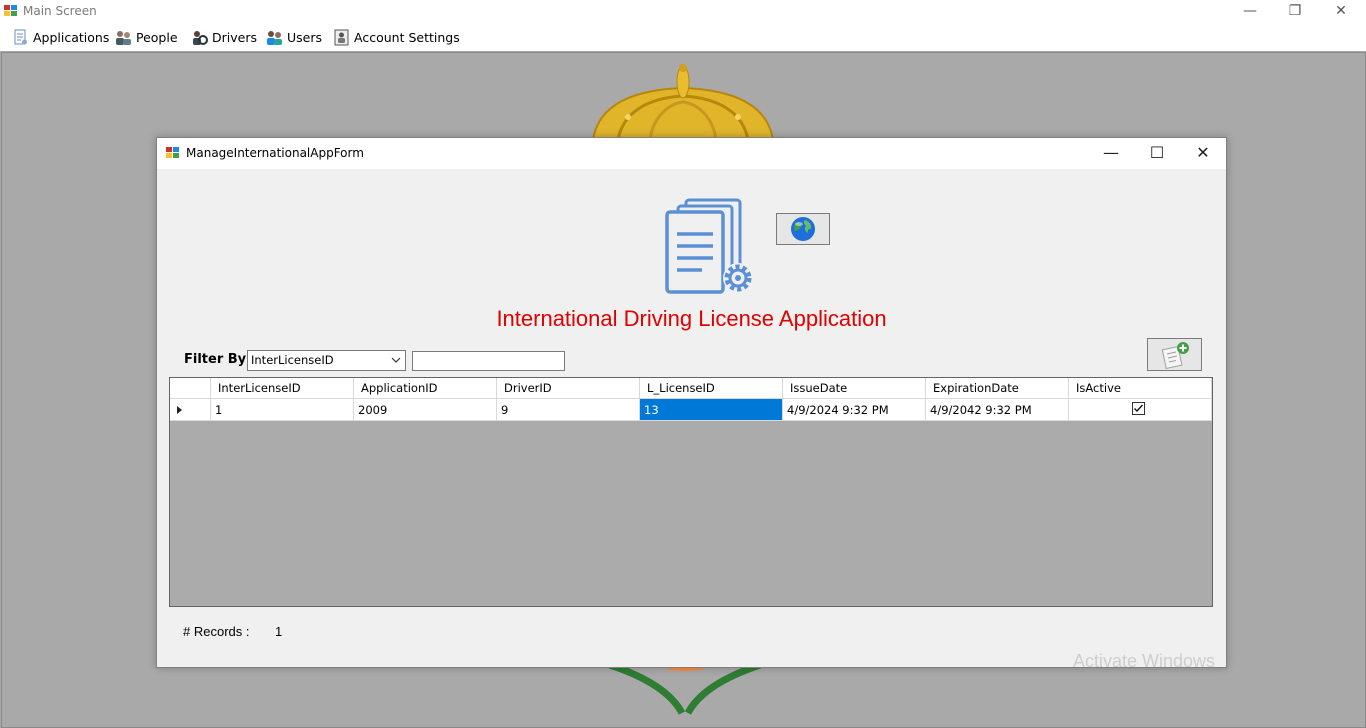 Image resolution: width=1366 pixels, height=728 pixels. Describe the element at coordinates (173, 153) in the screenshot. I see `form-icon` at that location.